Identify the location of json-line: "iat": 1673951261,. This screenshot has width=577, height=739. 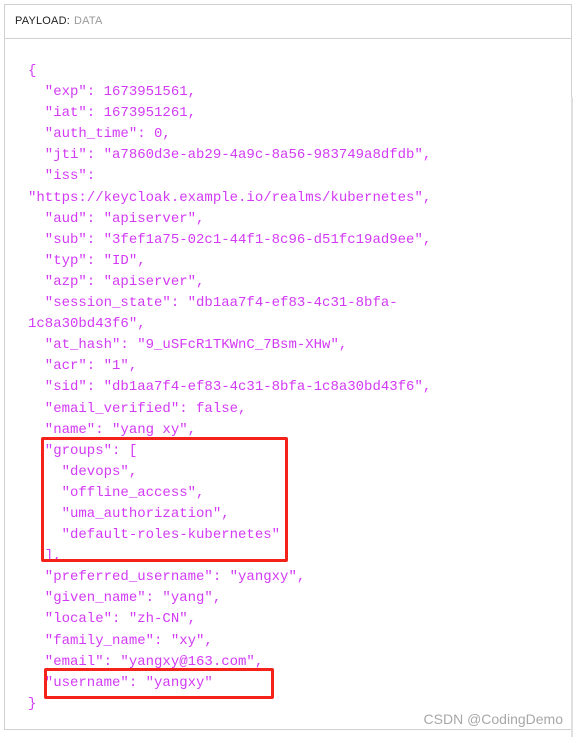
(112, 113).